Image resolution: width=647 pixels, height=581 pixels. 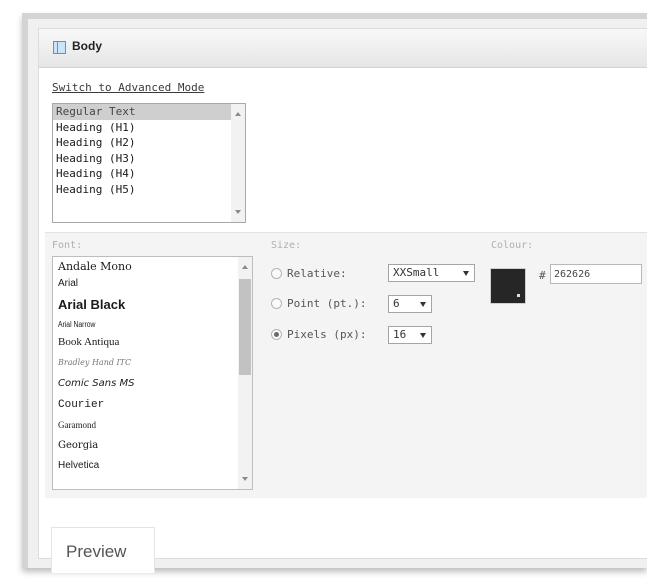 What do you see at coordinates (327, 334) in the screenshot?
I see `size-pixels-label: Pixels (px):` at bounding box center [327, 334].